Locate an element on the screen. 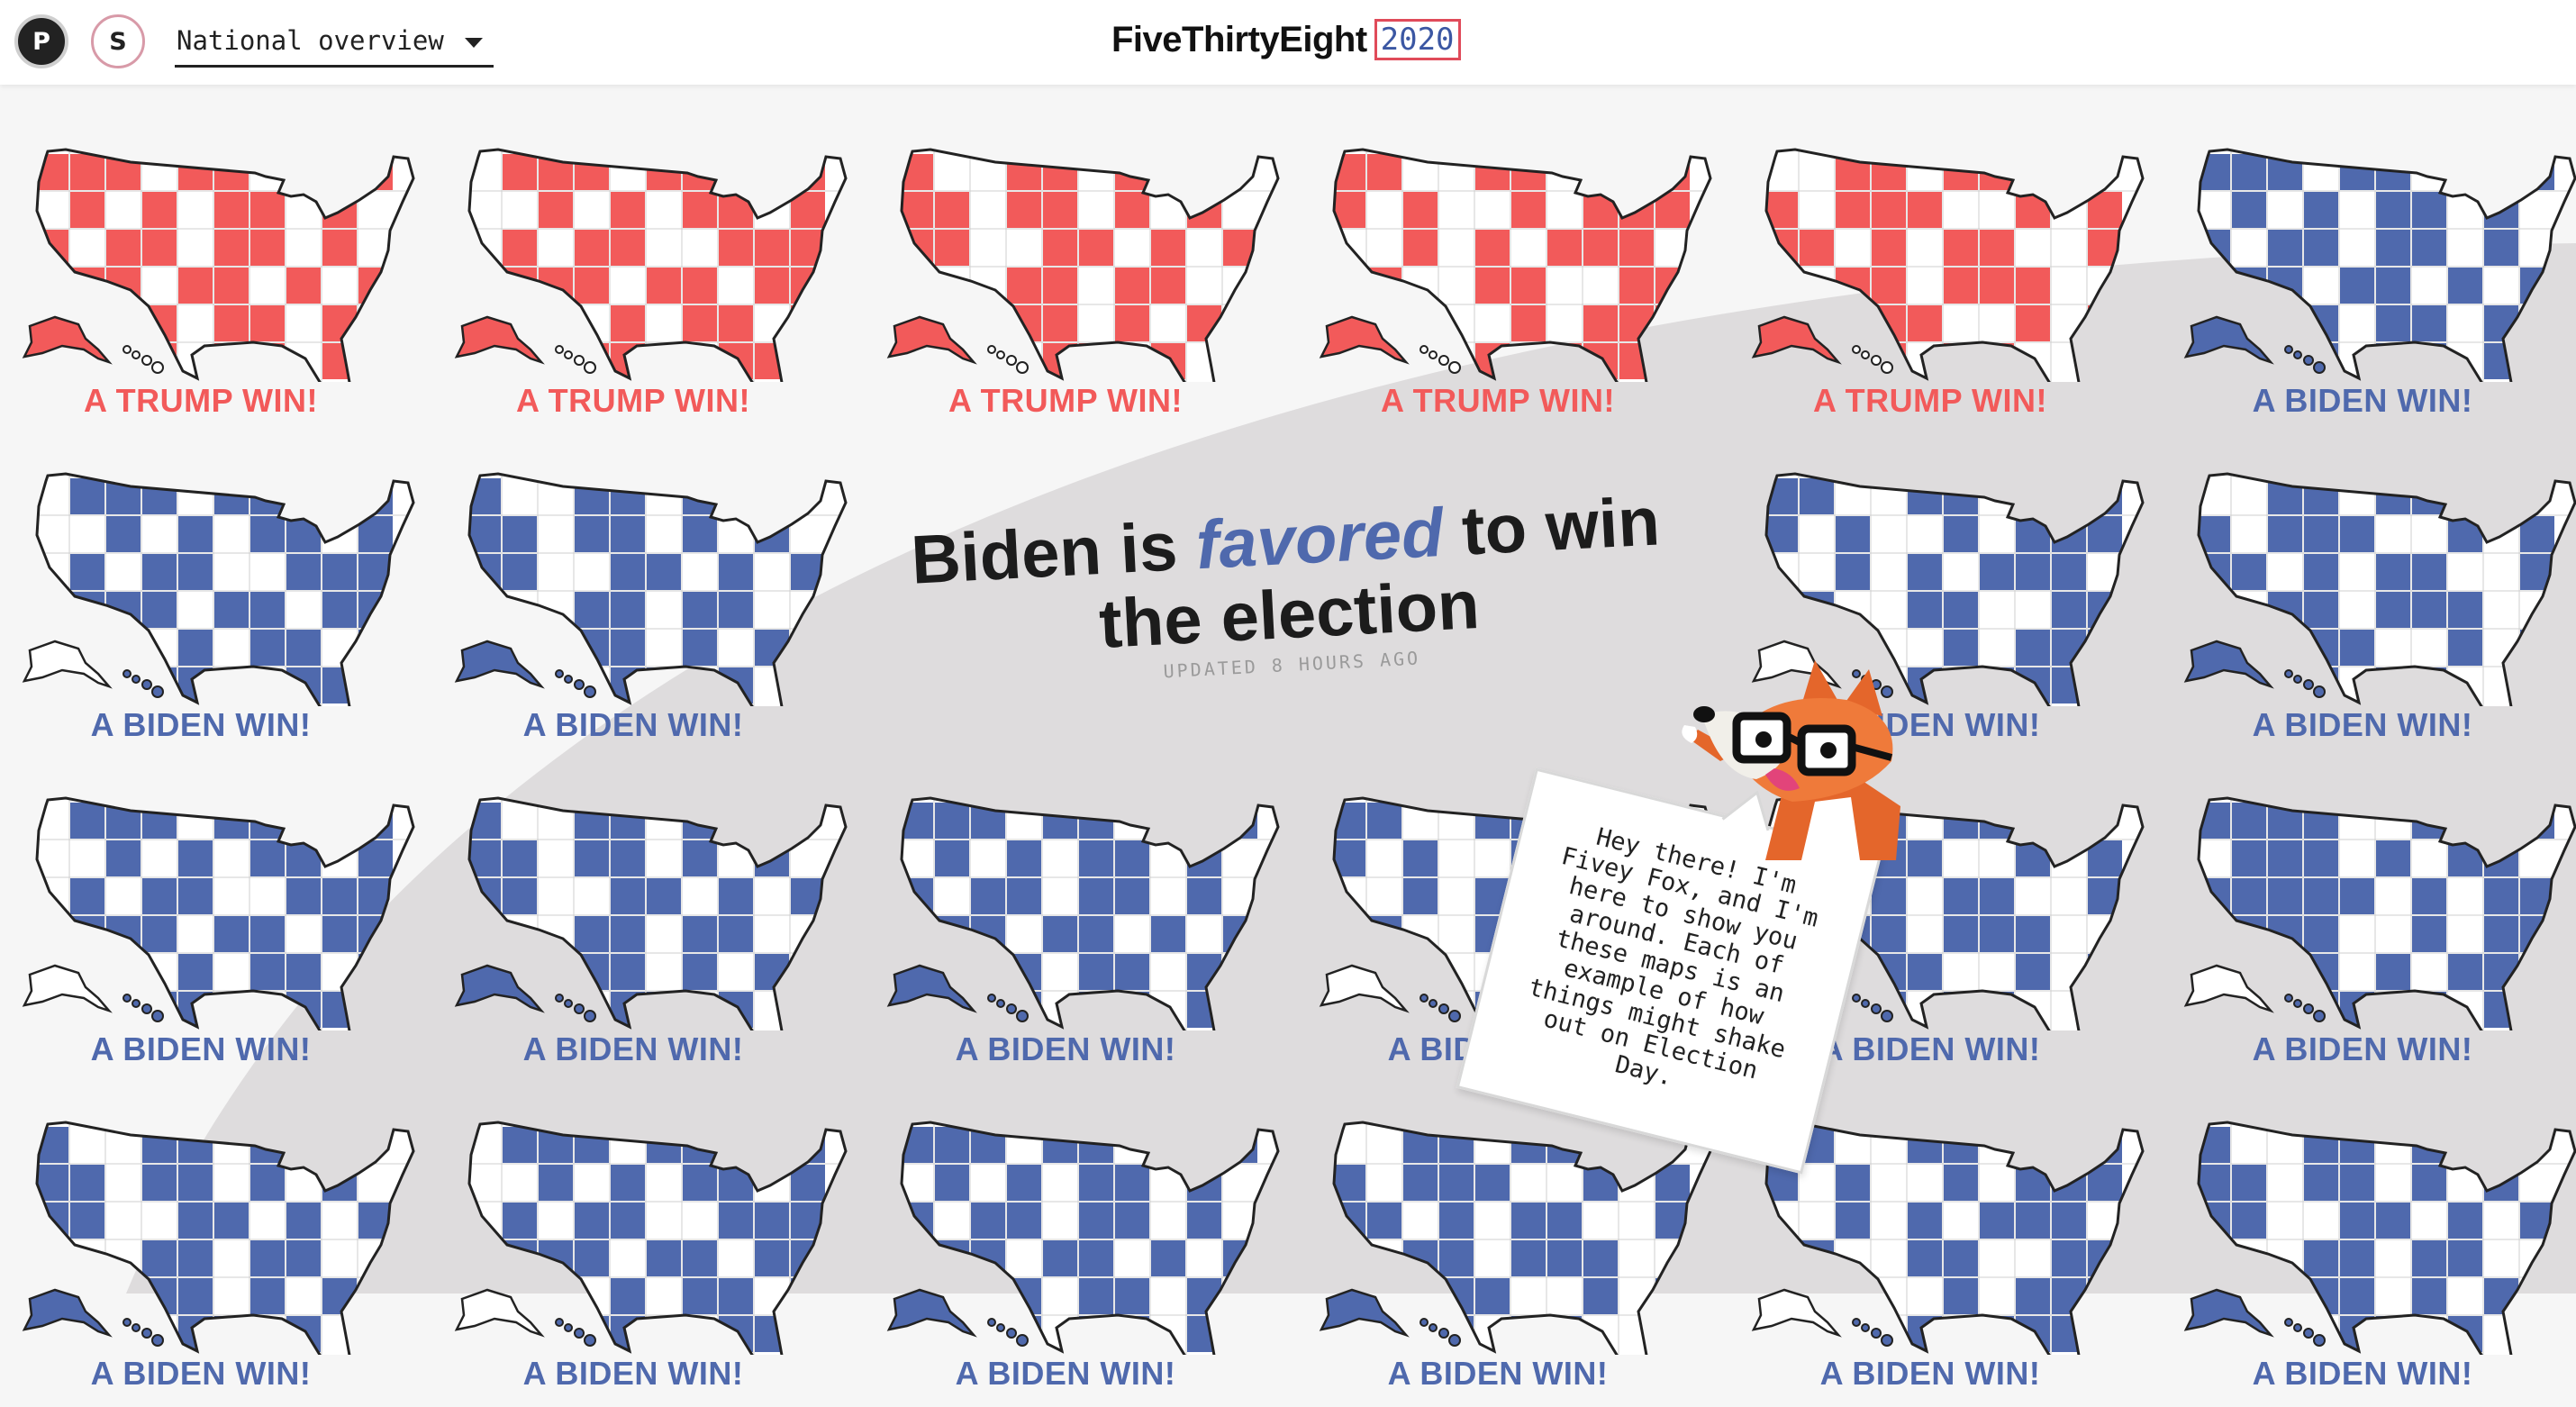  view-select-dropdown: National overview is located at coordinates (334, 45).